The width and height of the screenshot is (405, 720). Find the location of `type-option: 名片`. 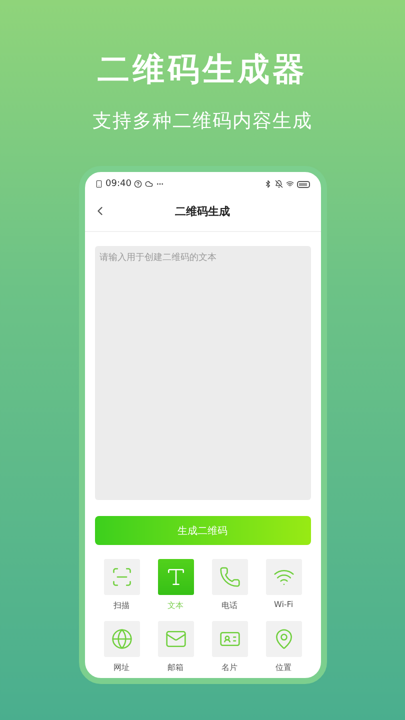

type-option: 名片 is located at coordinates (229, 647).